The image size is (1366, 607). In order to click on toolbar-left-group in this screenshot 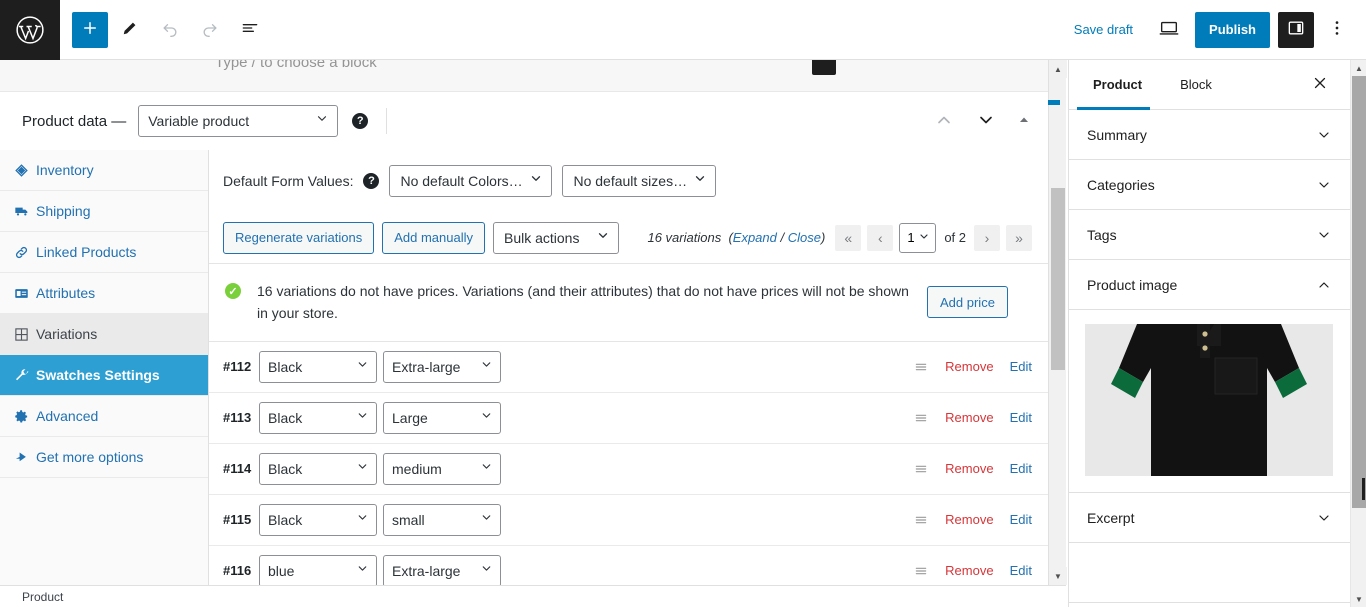, I will do `click(164, 29)`.